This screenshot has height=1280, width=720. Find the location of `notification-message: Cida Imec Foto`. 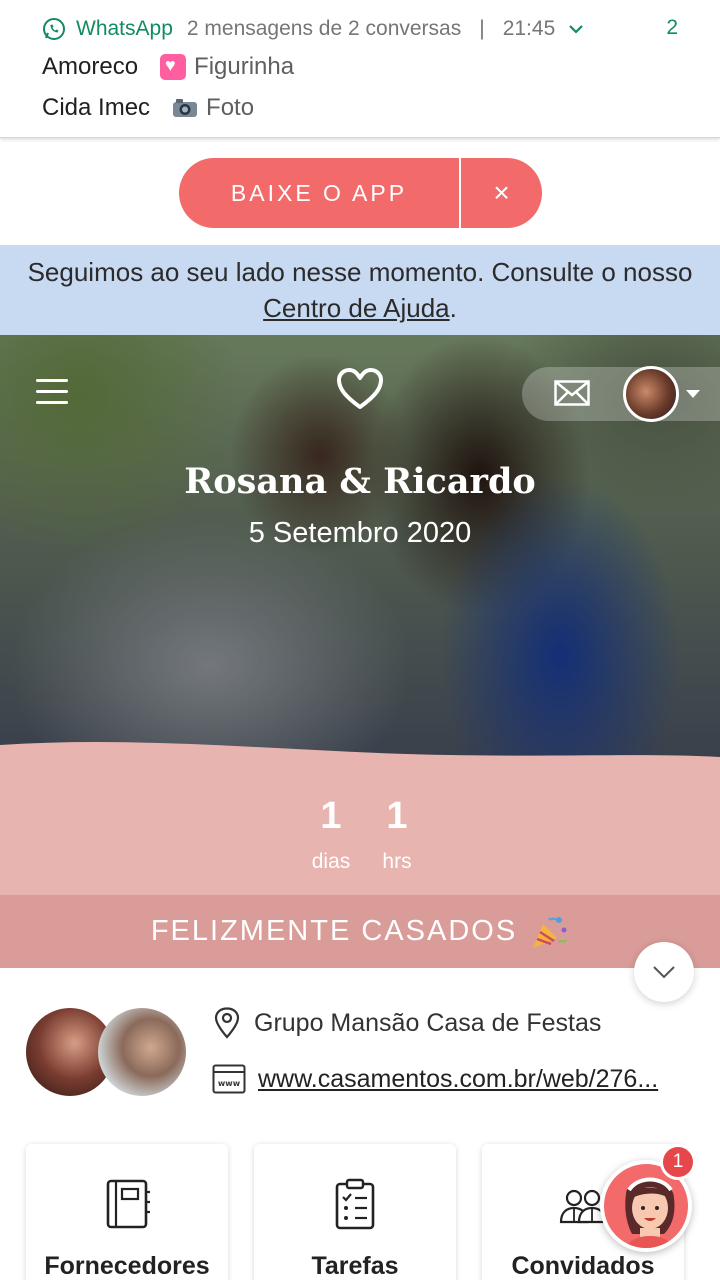

notification-message: Cida Imec Foto is located at coordinates (148, 108).